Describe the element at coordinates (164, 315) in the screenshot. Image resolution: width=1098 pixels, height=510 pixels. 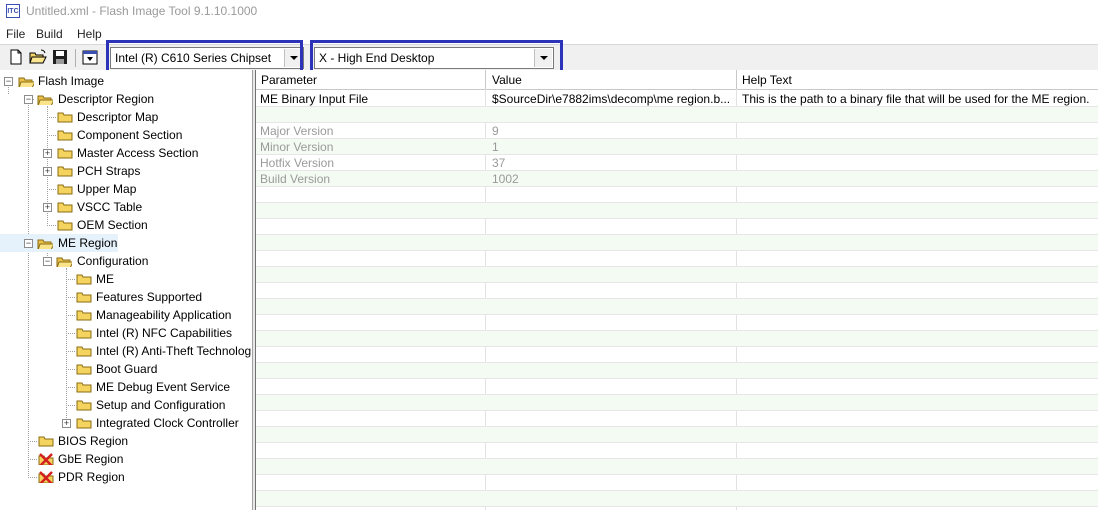
I see `tree-node-label: Manageability Application` at that location.